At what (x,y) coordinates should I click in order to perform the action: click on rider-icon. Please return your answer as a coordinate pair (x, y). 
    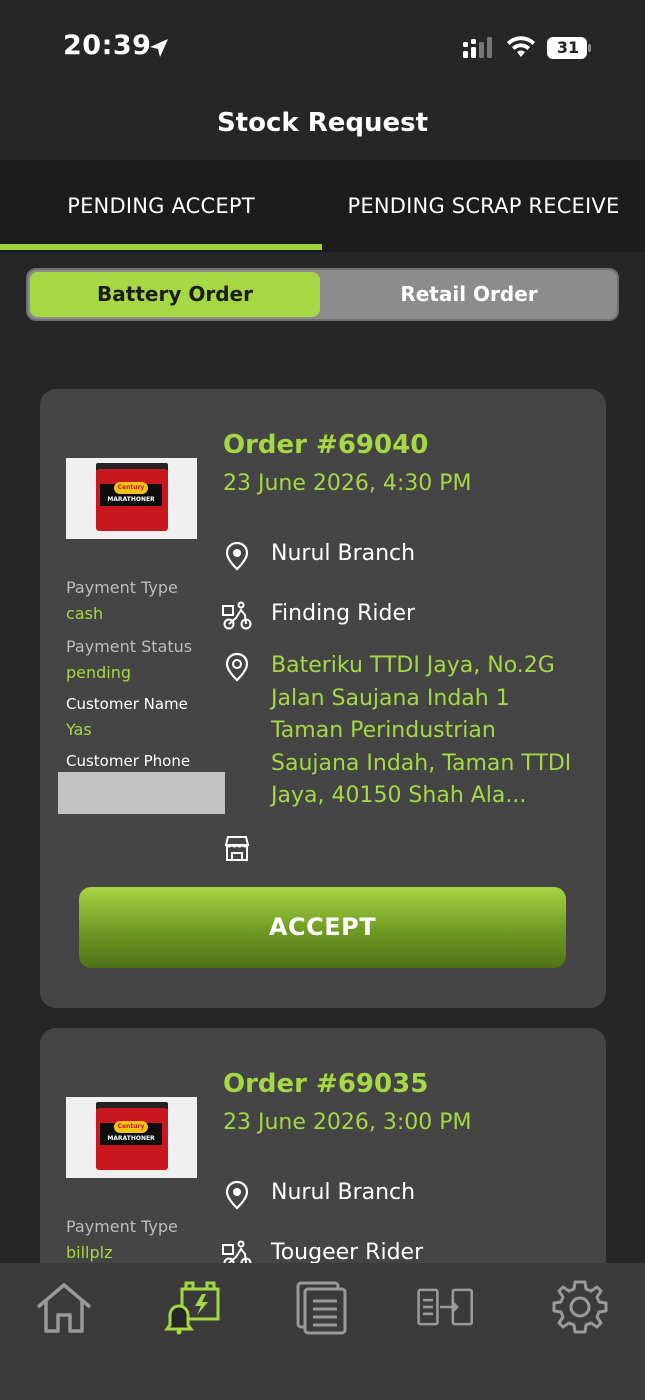
    Looking at the image, I should click on (237, 615).